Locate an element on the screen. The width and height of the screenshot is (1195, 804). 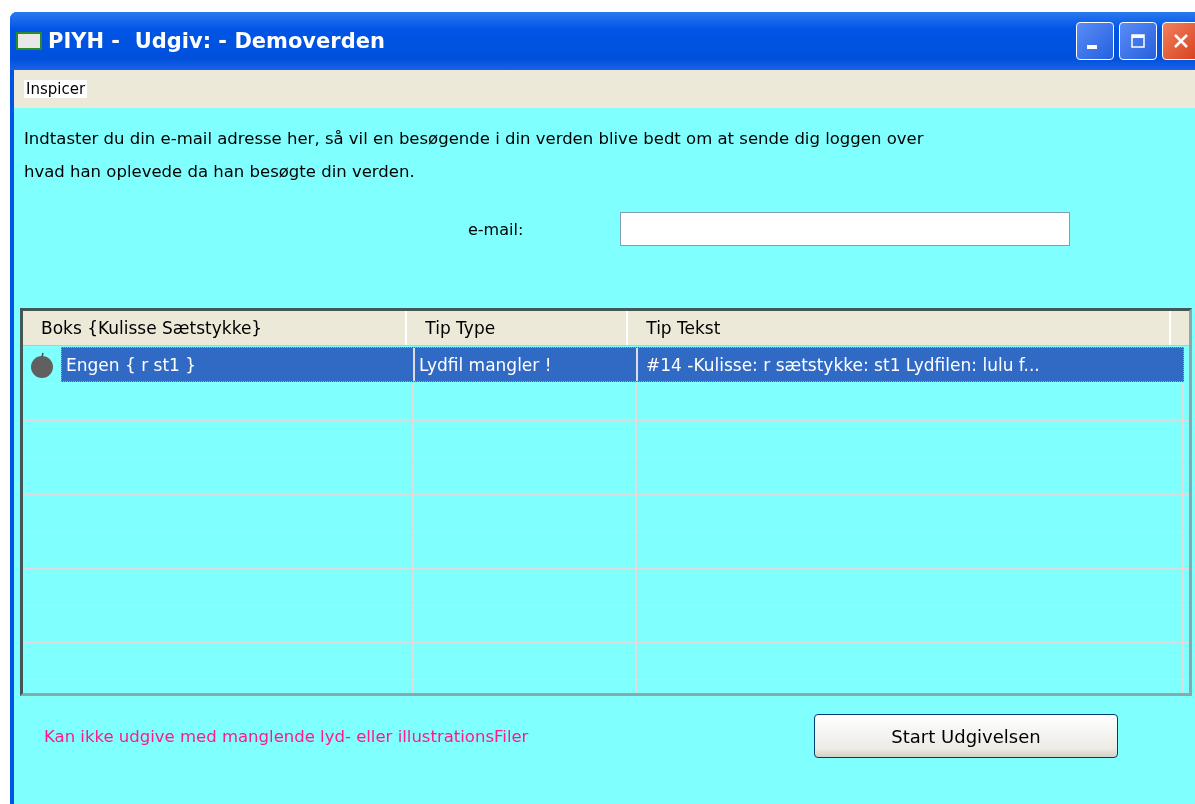
maximize-button is located at coordinates (1138, 41).